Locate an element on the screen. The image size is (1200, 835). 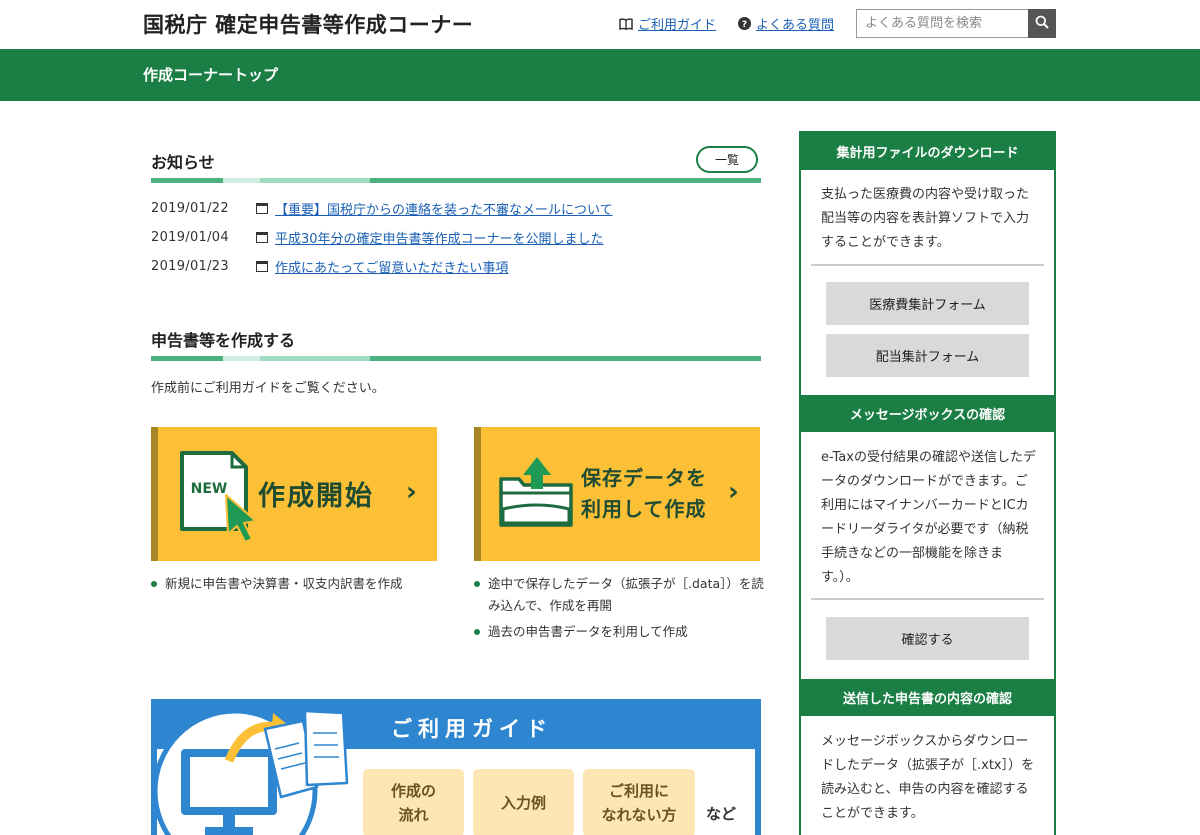
chip-line: 流れ is located at coordinates (413, 815).